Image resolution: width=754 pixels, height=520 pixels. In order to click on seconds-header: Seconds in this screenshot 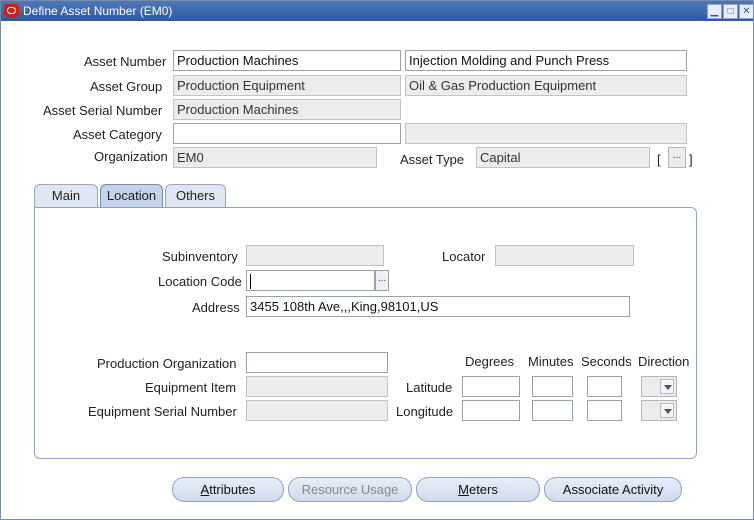, I will do `click(606, 361)`.